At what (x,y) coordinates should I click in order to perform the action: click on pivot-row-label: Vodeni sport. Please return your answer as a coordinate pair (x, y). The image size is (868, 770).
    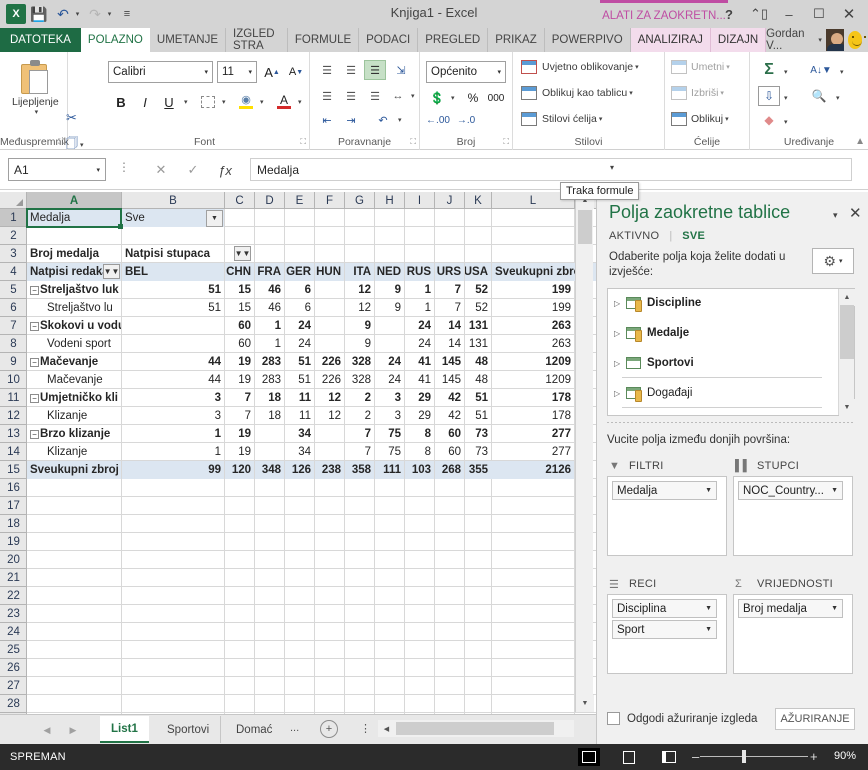
    Looking at the image, I should click on (74, 344).